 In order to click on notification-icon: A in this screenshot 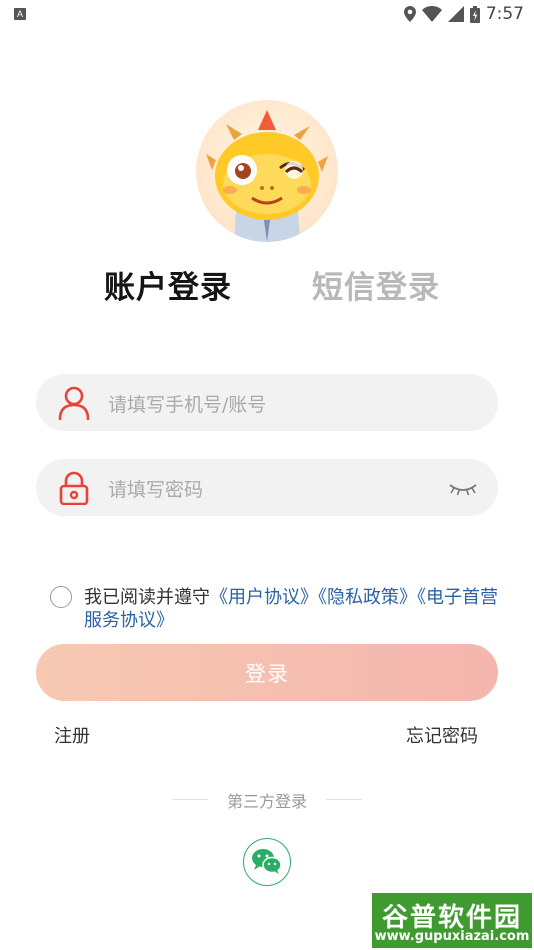, I will do `click(20, 14)`.